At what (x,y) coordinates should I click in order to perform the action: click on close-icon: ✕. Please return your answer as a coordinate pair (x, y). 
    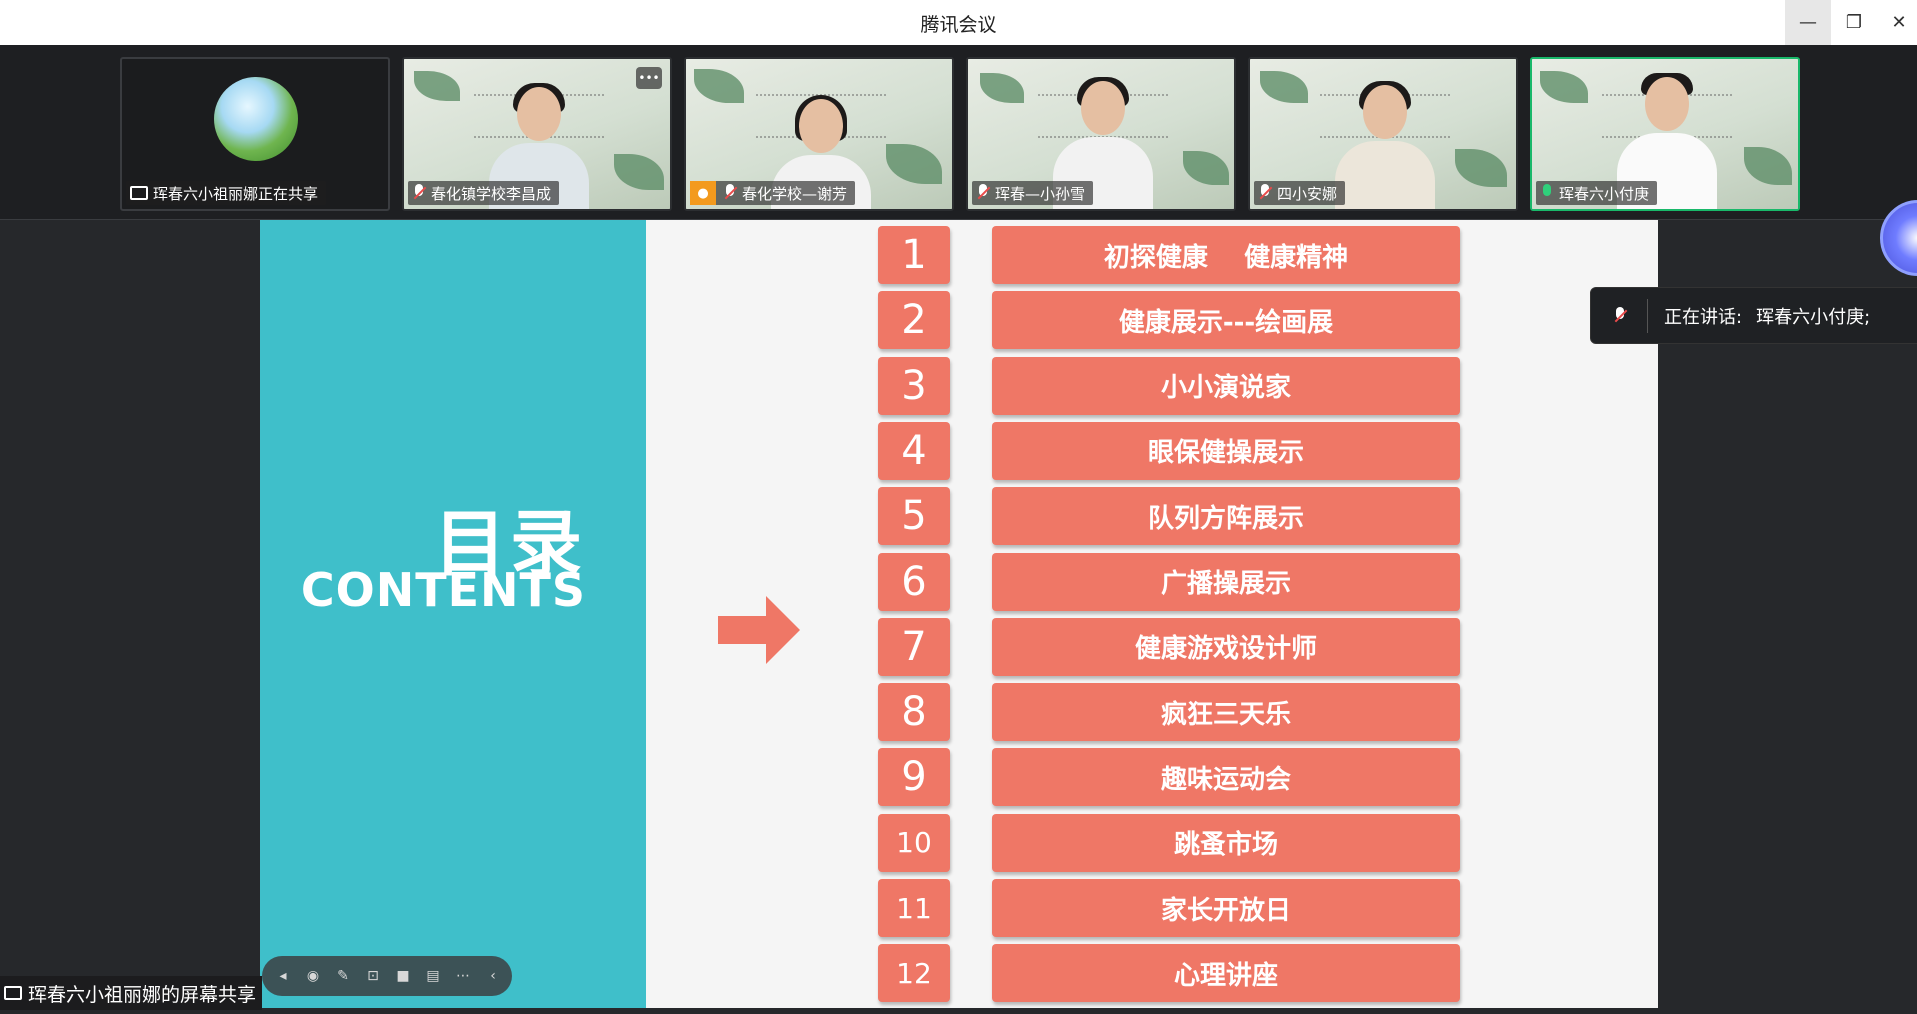
    Looking at the image, I should click on (1899, 22).